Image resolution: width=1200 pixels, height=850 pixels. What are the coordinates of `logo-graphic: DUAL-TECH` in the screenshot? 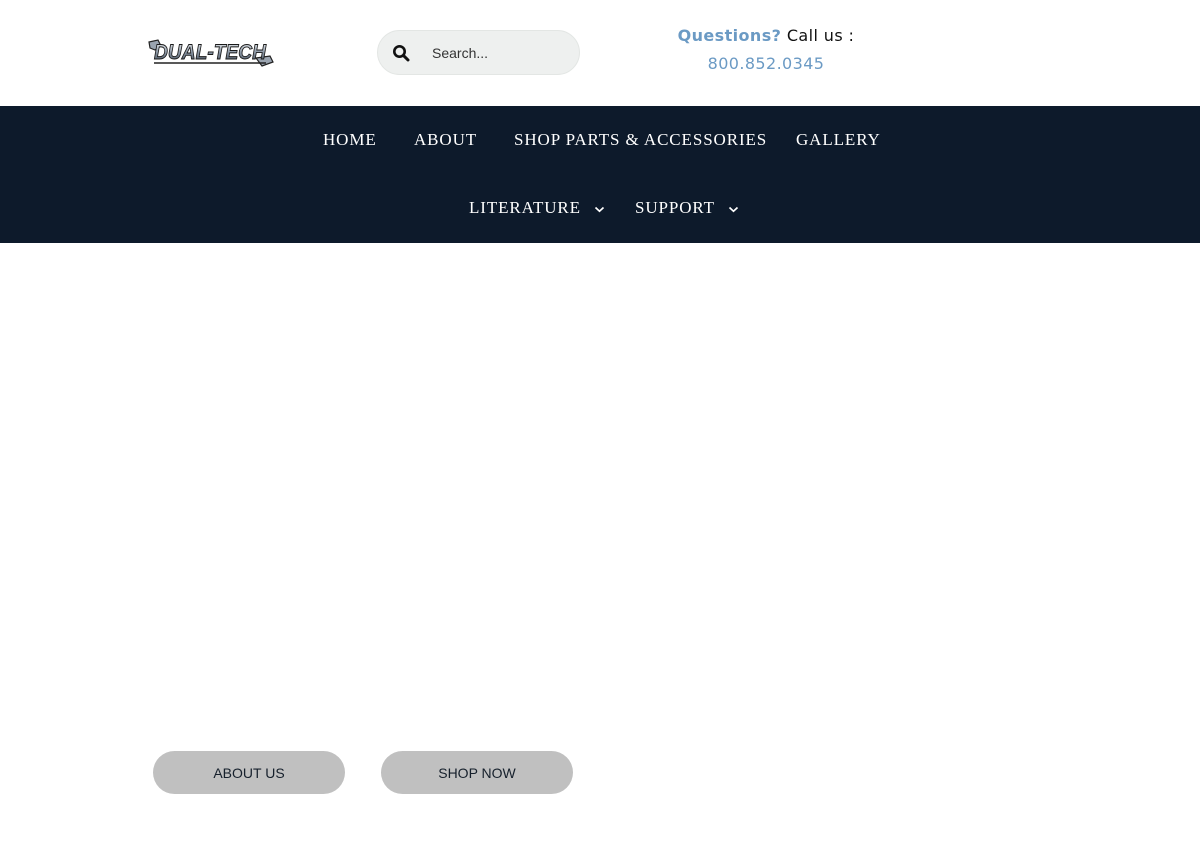 It's located at (211, 53).